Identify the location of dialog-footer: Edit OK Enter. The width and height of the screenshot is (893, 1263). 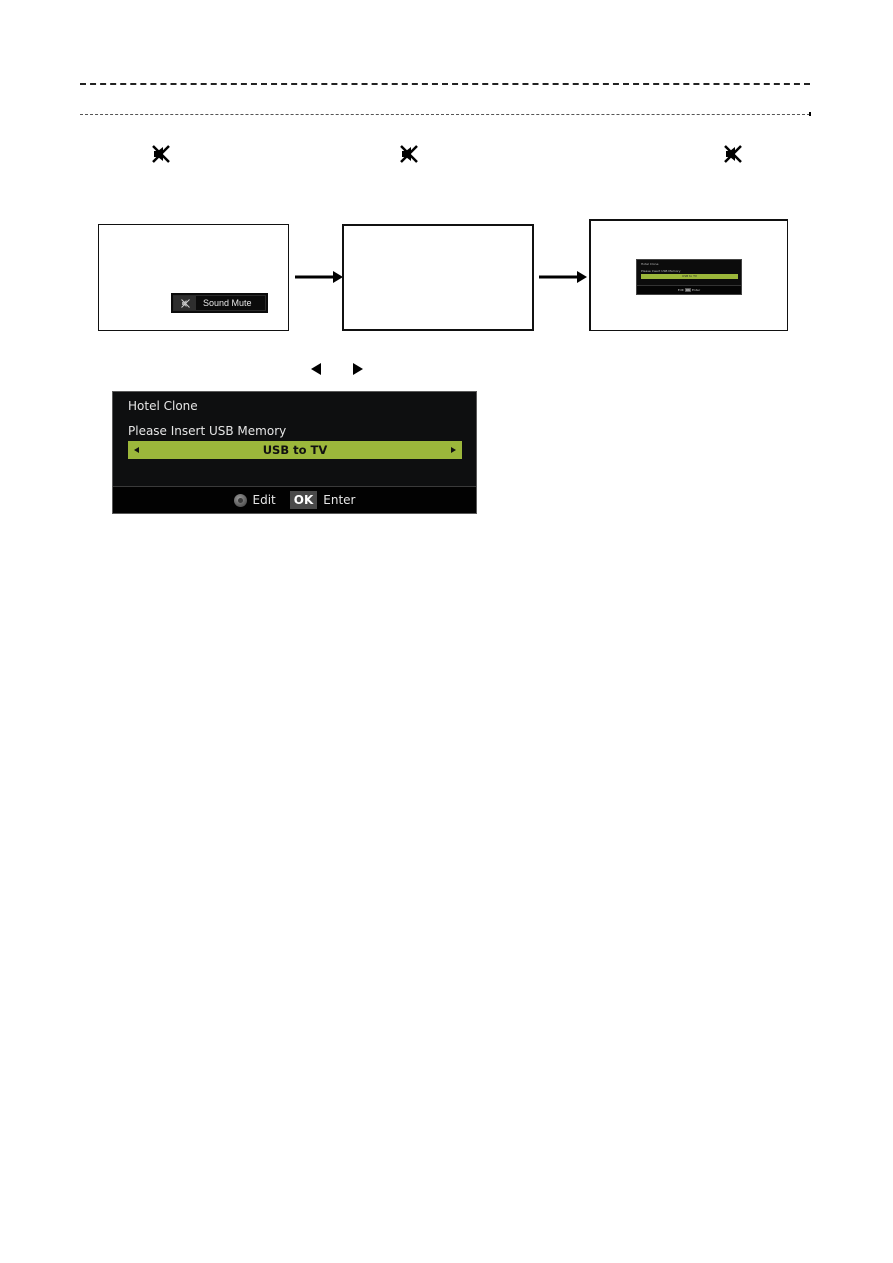
(294, 499).